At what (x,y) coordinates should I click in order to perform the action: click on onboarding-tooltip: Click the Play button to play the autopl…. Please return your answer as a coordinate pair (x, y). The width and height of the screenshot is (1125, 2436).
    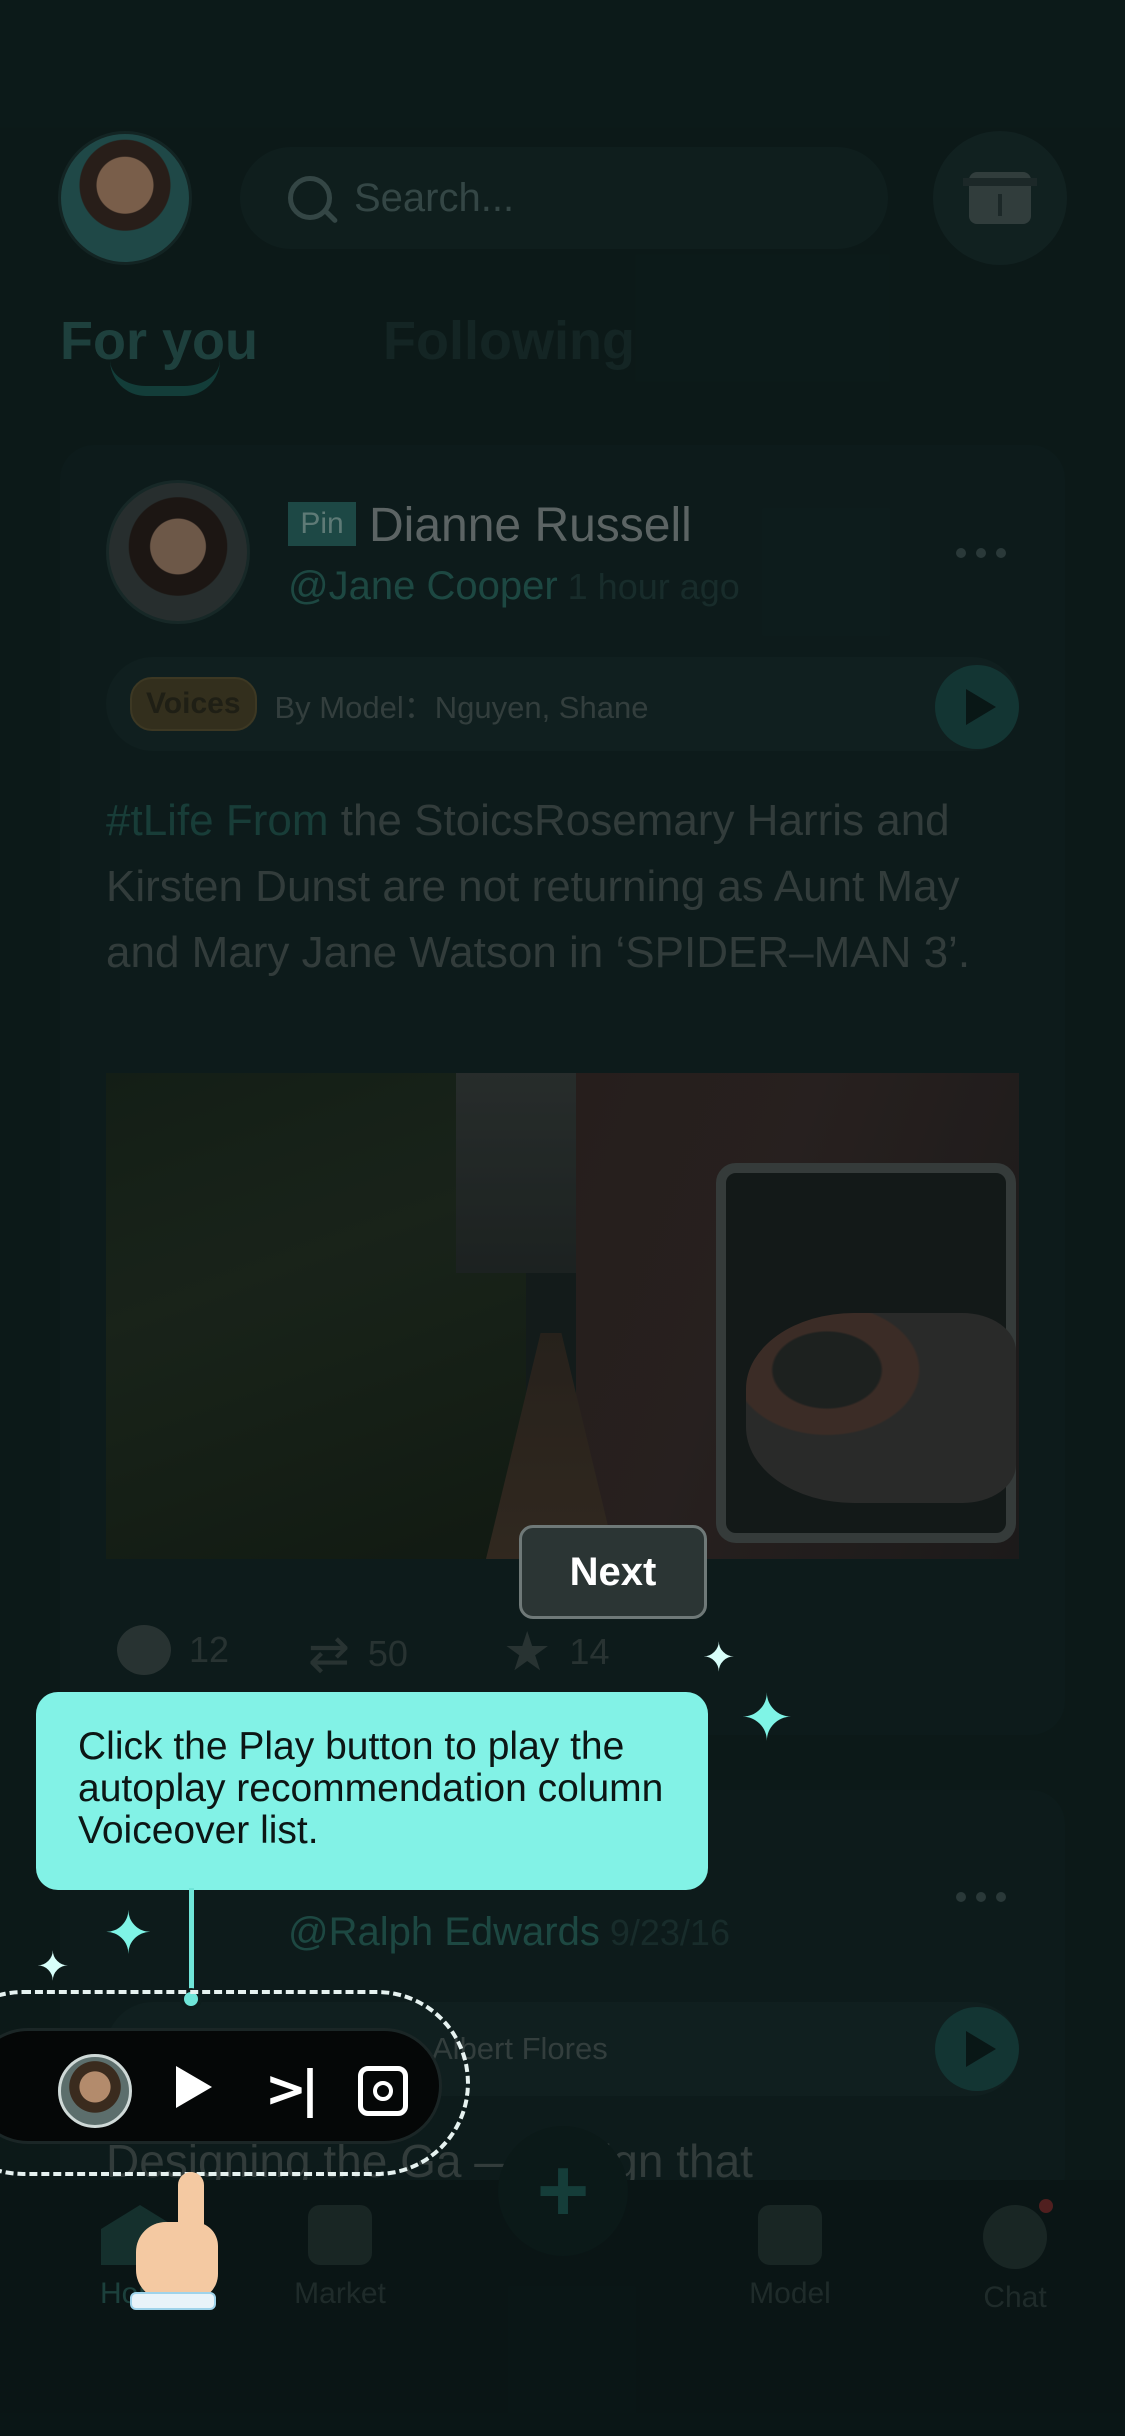
    Looking at the image, I should click on (372, 1791).